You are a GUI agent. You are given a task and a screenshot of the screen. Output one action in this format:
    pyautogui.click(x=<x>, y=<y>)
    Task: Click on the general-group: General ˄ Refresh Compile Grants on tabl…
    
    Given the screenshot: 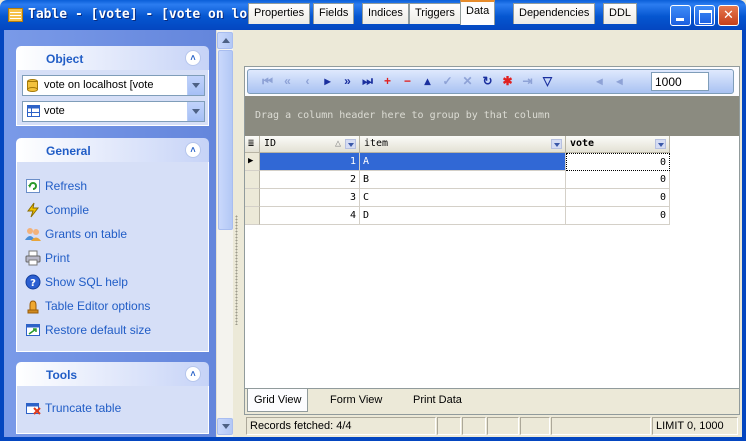 What is the action you would take?
    pyautogui.click(x=112, y=245)
    